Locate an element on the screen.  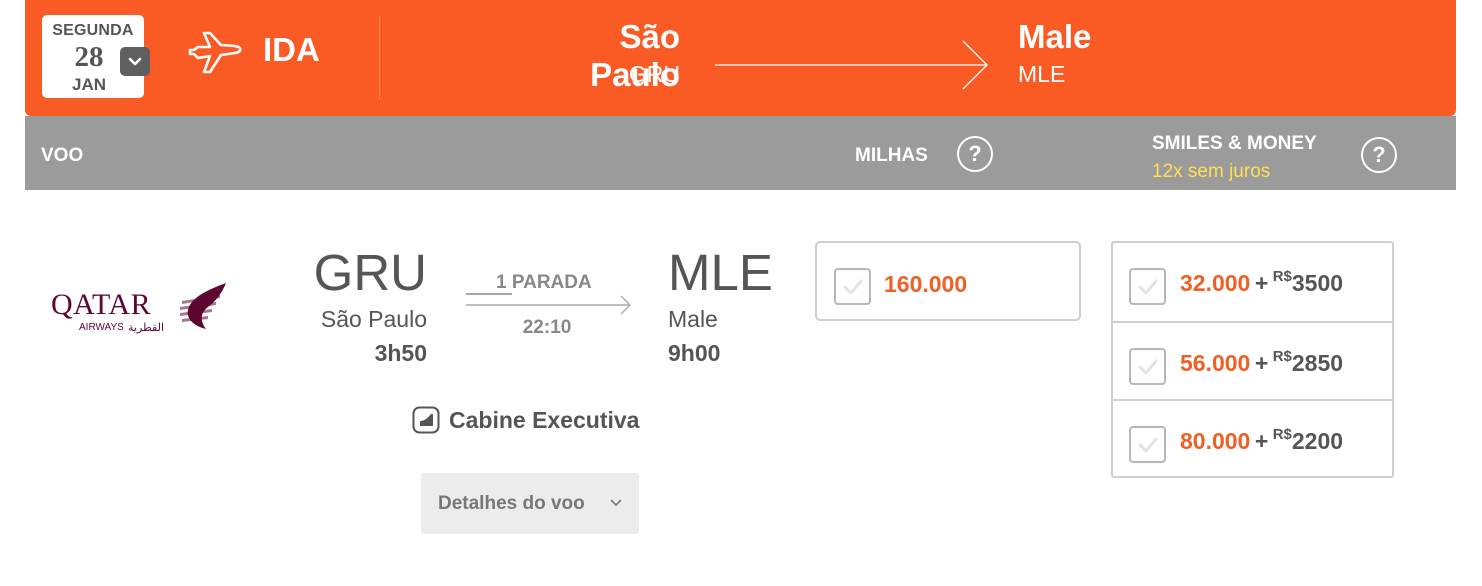
cabin-class: Cabine Executiva is located at coordinates (544, 420).